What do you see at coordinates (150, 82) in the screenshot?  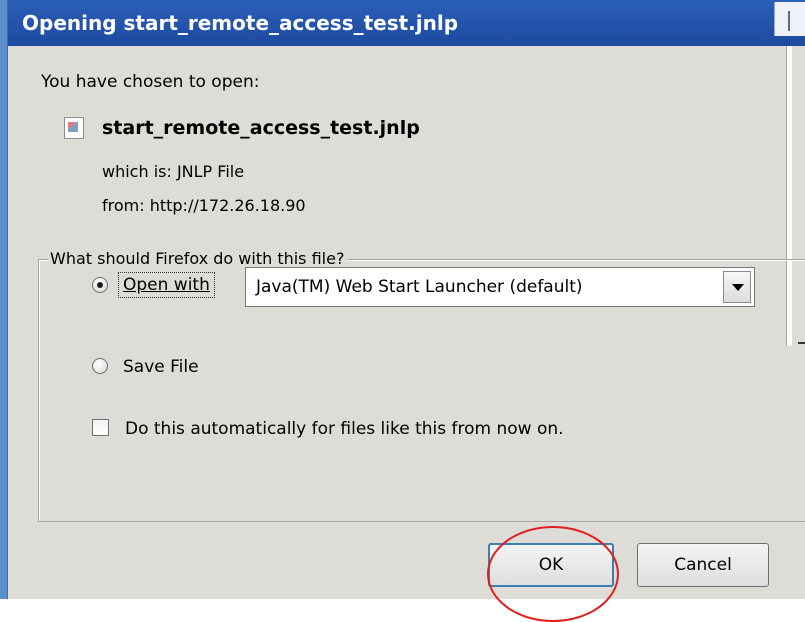 I see `intro-text: You have chosen to open:` at bounding box center [150, 82].